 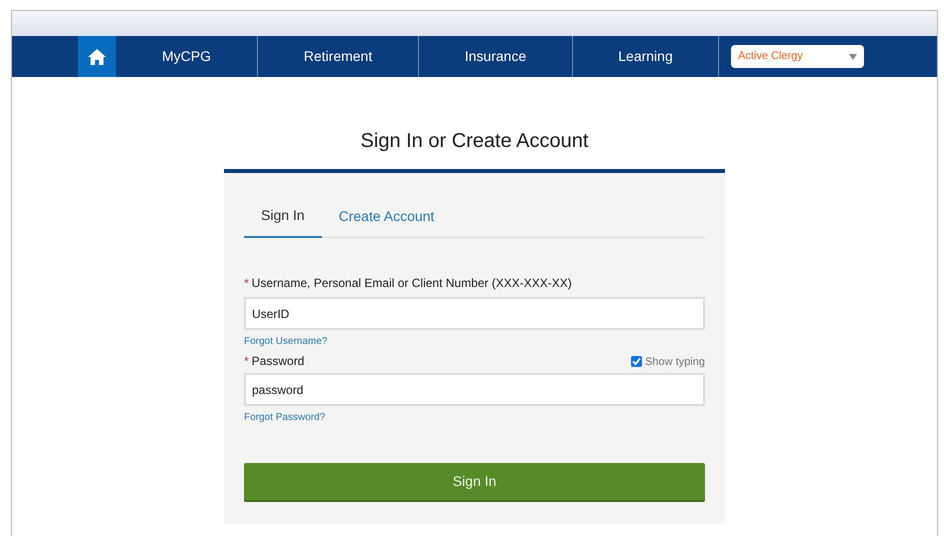 I want to click on tab: Create Account, so click(x=387, y=221).